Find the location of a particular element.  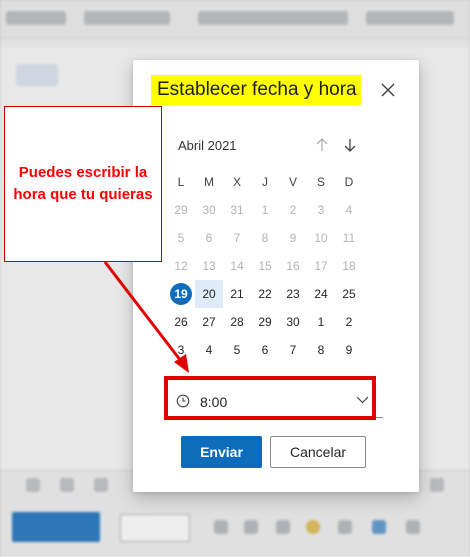

weekday-header-row: LMXJVSD is located at coordinates (279, 182).